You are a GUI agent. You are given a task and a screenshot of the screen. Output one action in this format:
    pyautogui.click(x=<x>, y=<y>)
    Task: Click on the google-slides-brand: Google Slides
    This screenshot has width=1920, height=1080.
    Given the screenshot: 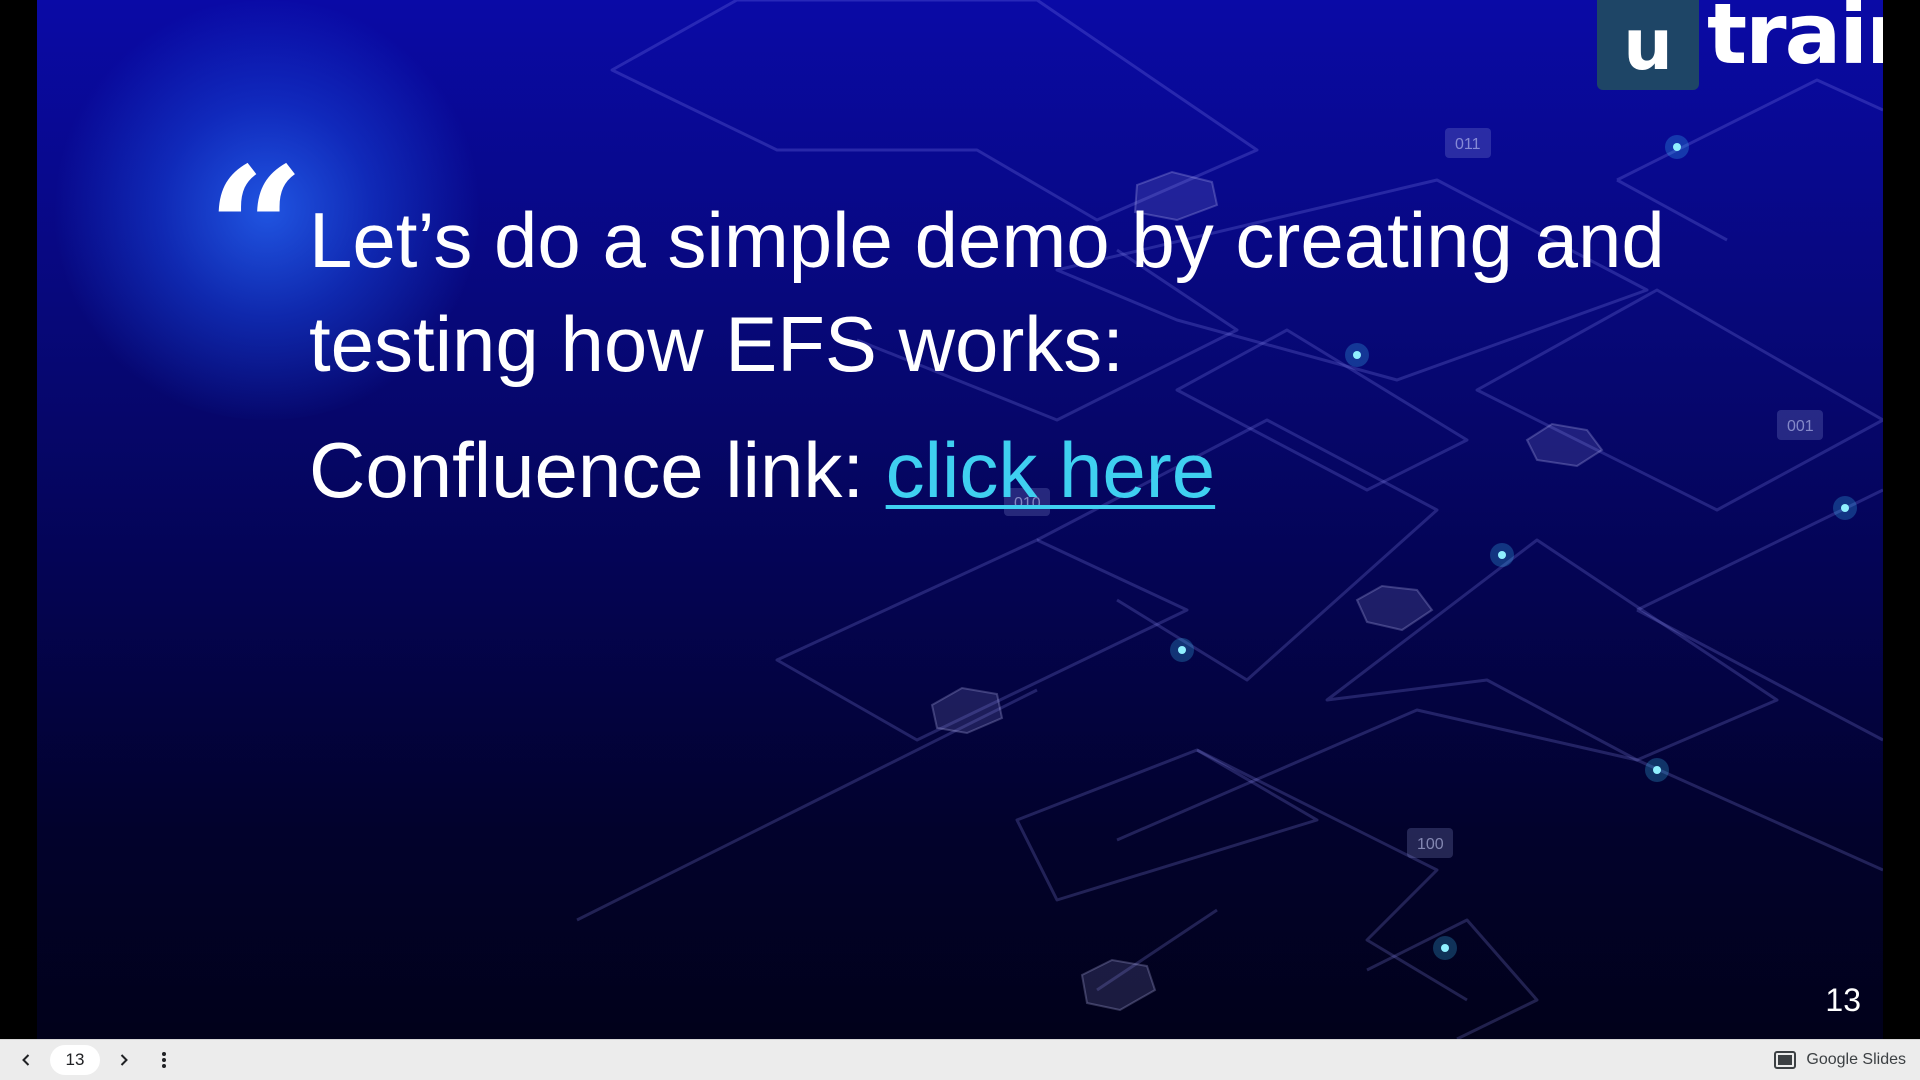 What is the action you would take?
    pyautogui.click(x=1840, y=1060)
    